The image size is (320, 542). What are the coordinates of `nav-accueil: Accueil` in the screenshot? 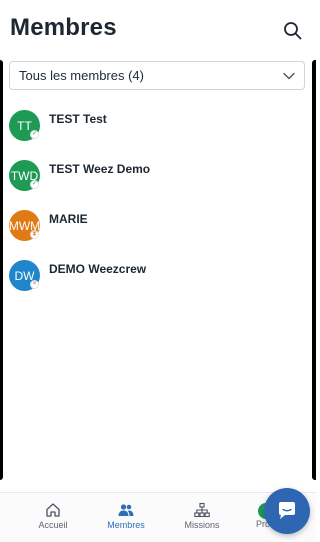 It's located at (53, 517).